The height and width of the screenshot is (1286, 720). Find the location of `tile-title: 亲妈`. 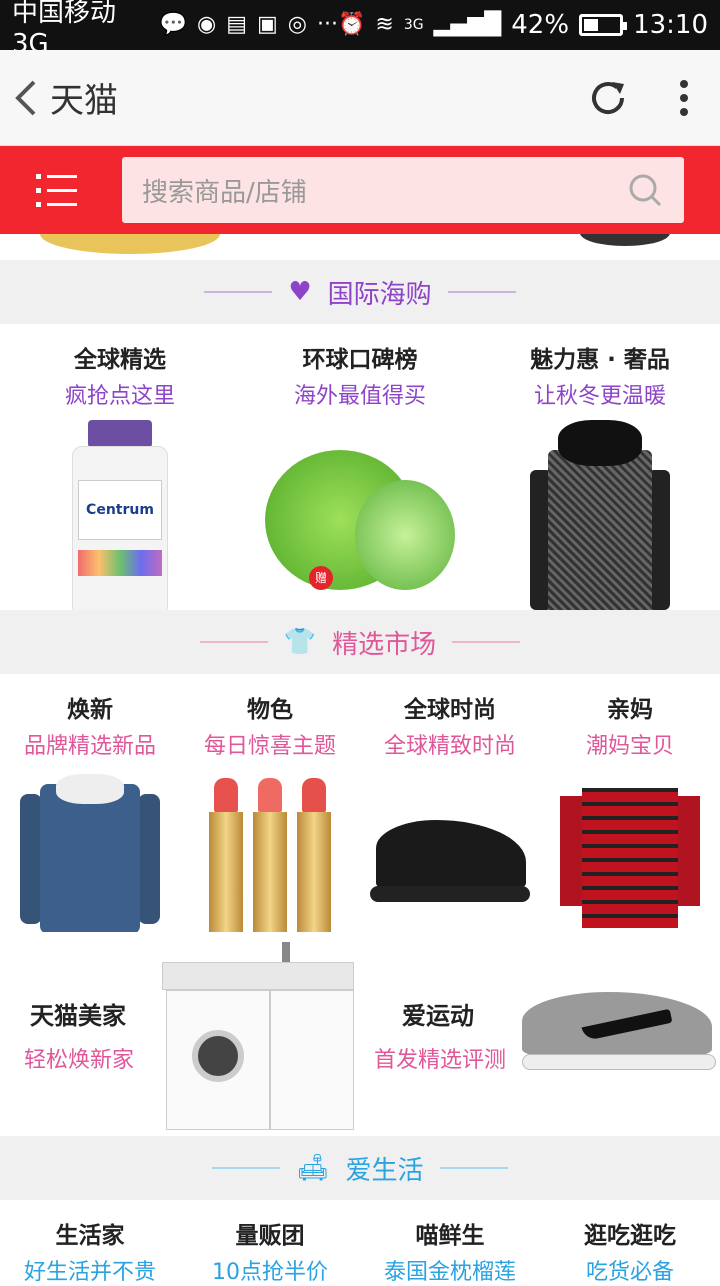

tile-title: 亲妈 is located at coordinates (630, 710).